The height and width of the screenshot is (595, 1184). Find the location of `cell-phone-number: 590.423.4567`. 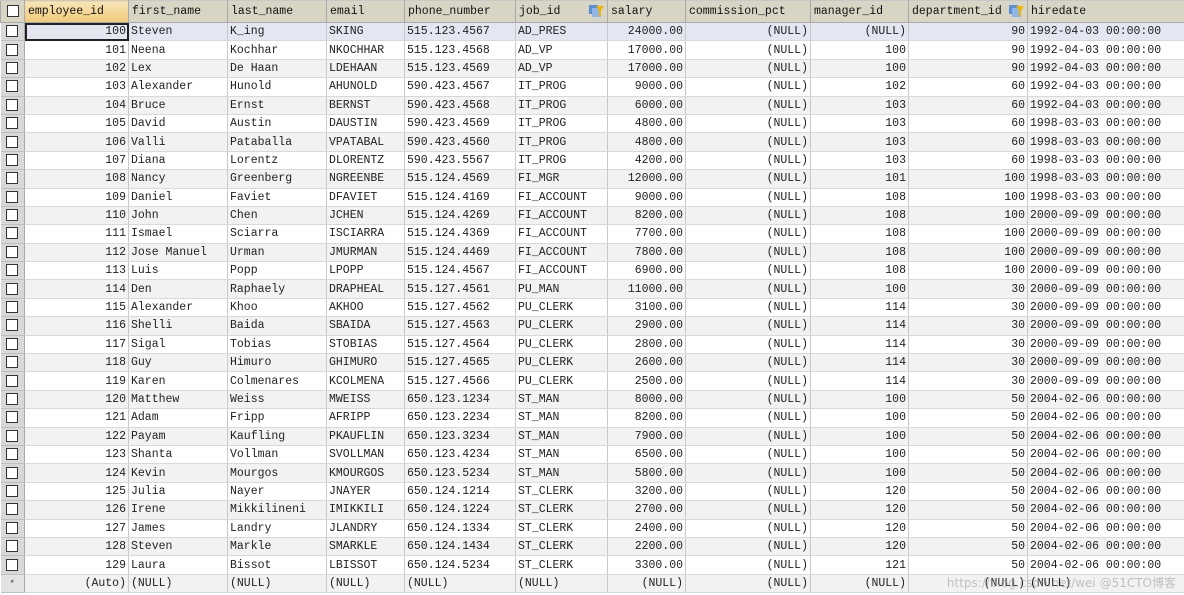

cell-phone-number: 590.423.4567 is located at coordinates (460, 87).